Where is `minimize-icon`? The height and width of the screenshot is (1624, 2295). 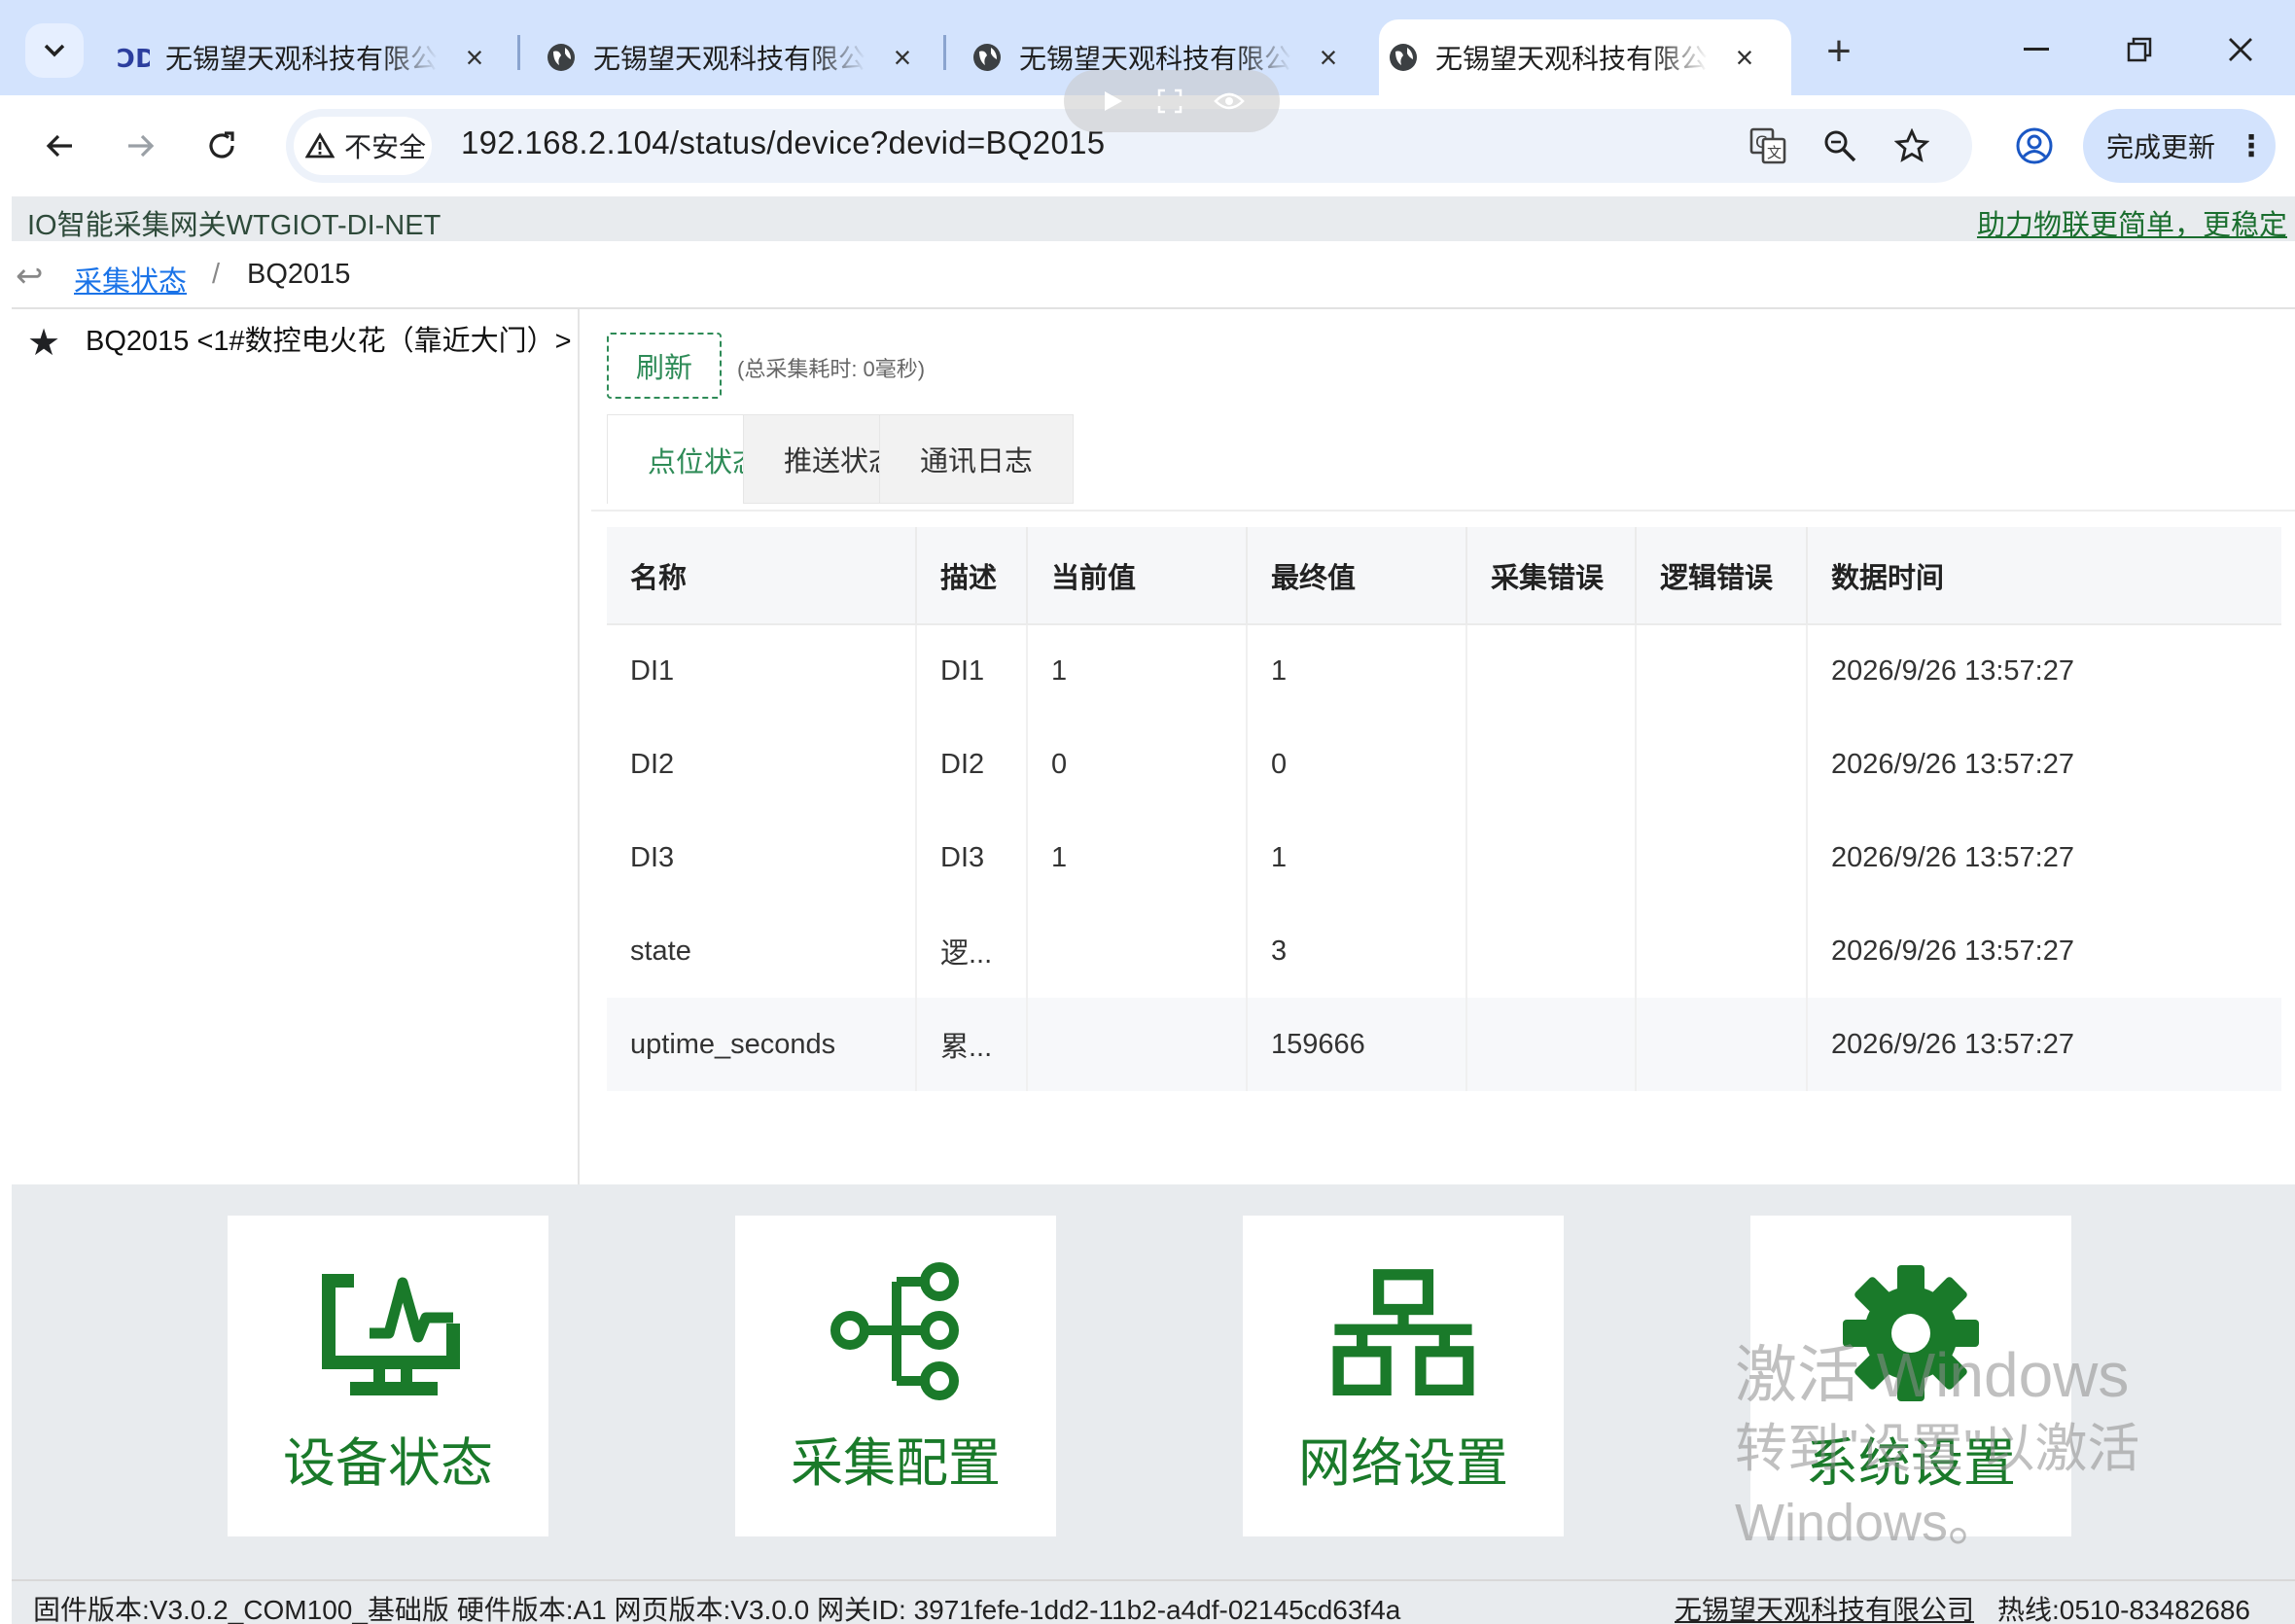
minimize-icon is located at coordinates (2036, 49).